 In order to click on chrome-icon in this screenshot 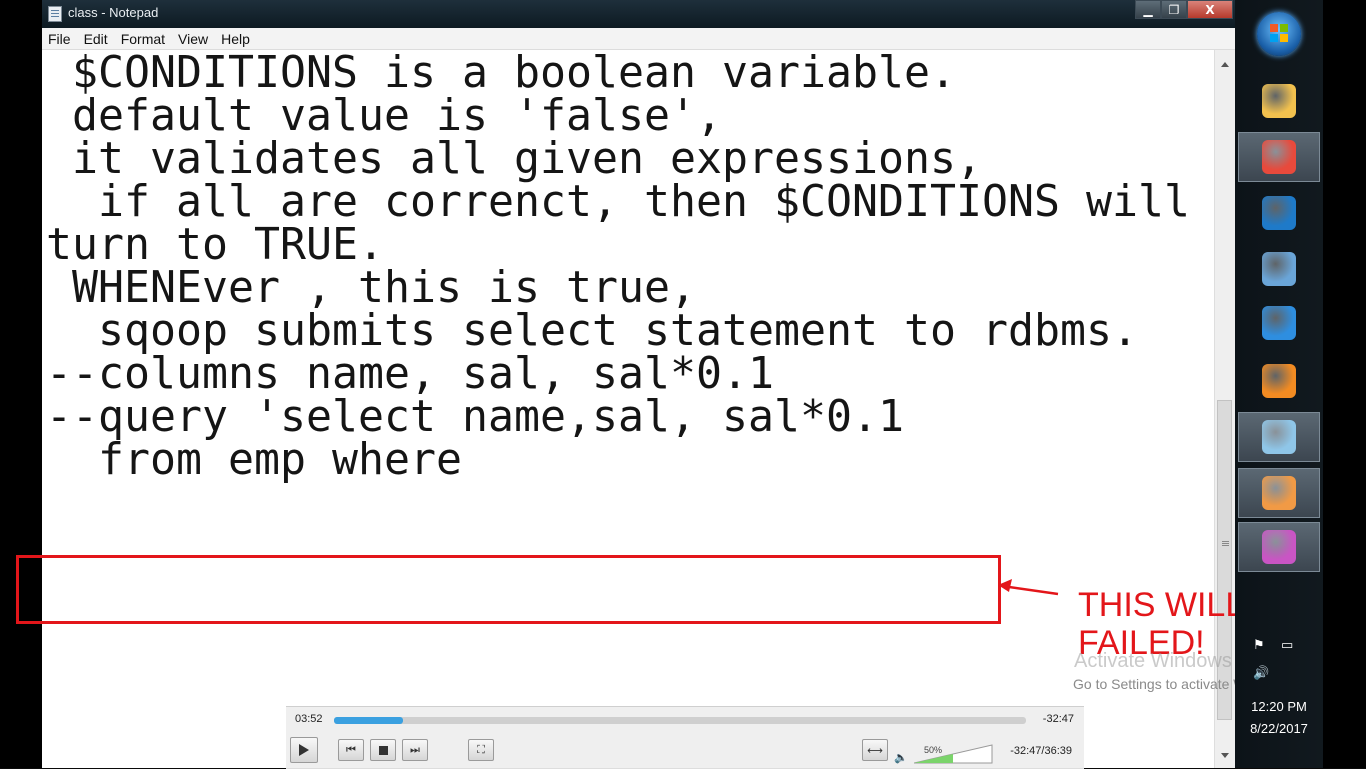, I will do `click(1279, 157)`.